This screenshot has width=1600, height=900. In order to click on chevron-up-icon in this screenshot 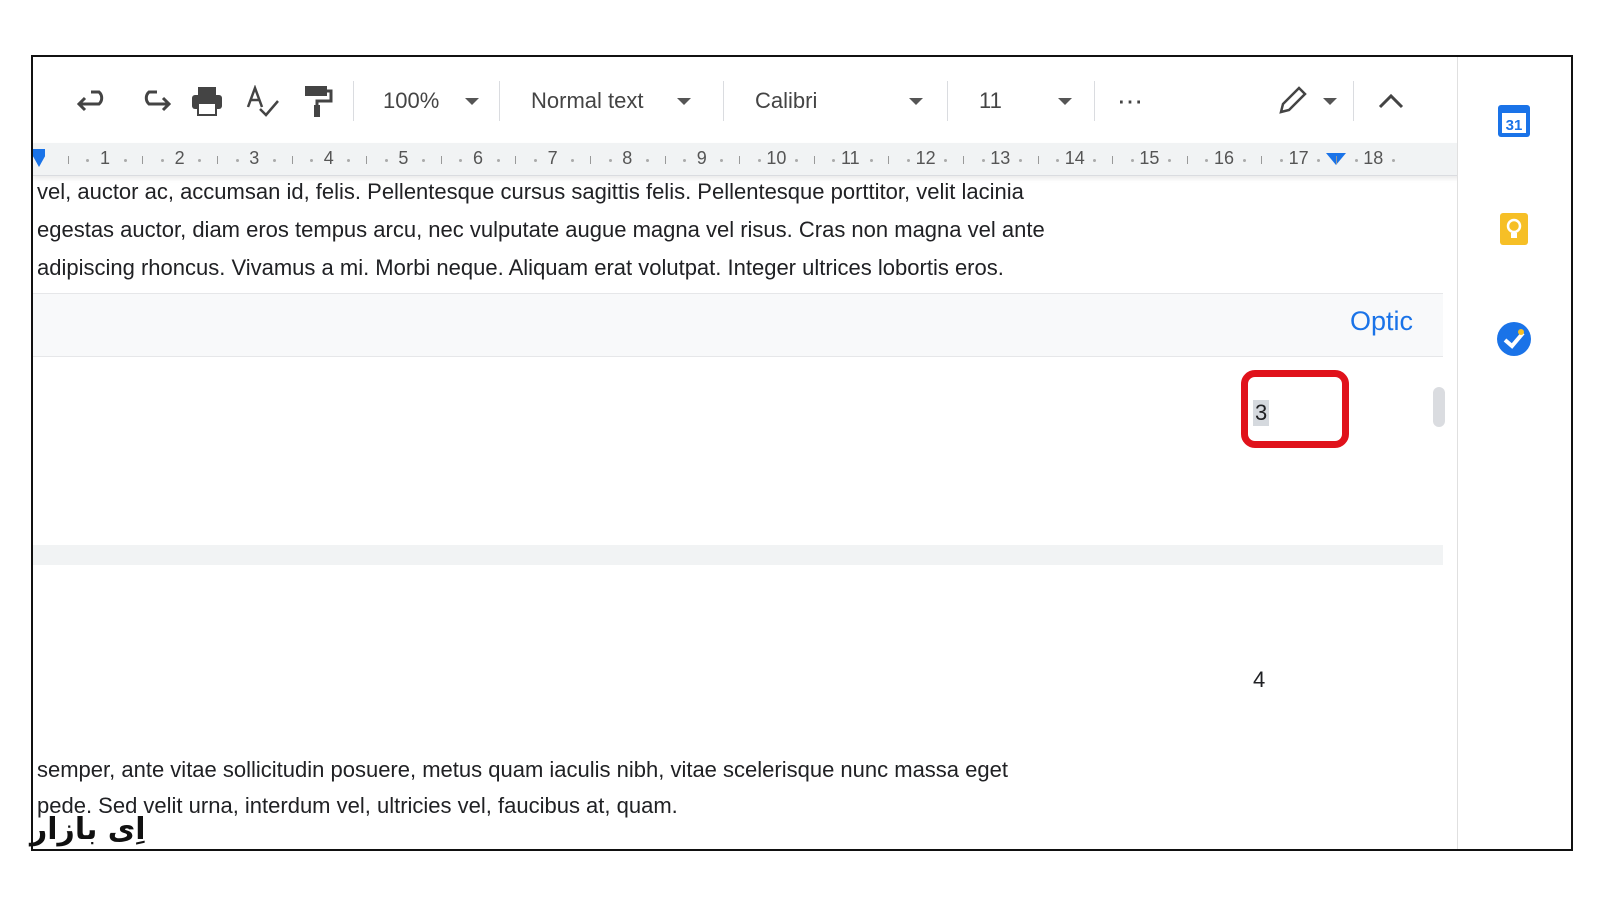, I will do `click(1391, 101)`.